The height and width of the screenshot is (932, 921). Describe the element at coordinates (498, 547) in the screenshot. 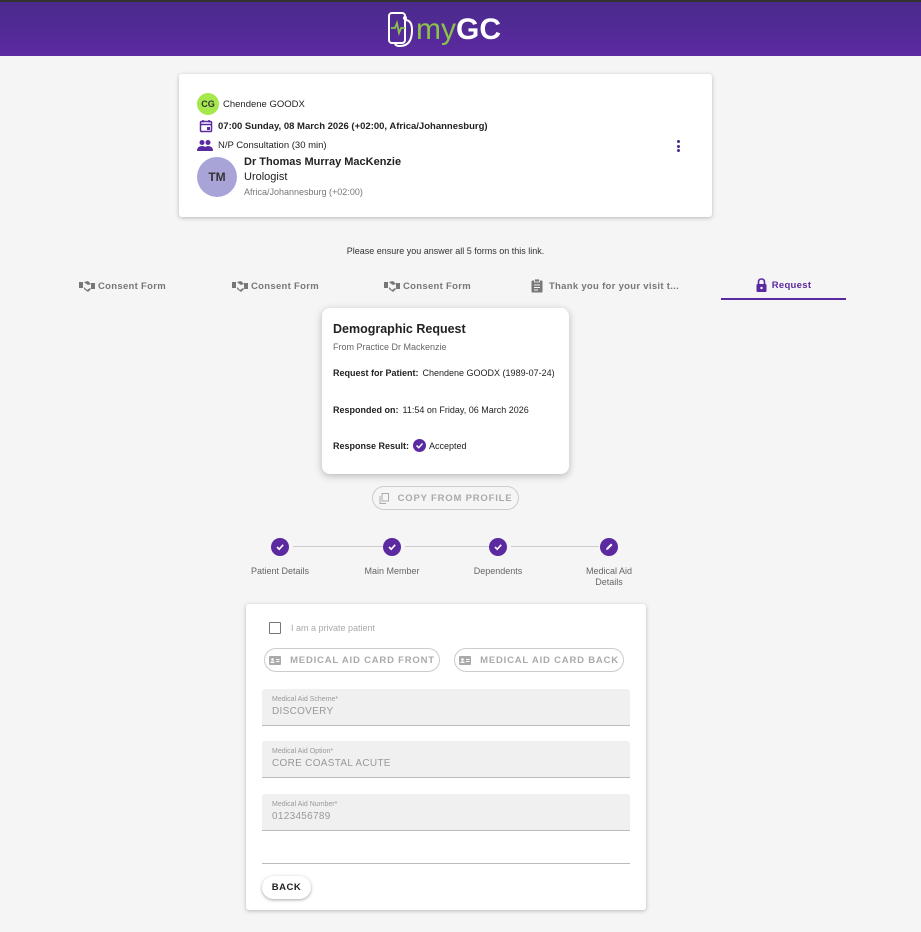

I see `step-dependents-check-icon` at that location.